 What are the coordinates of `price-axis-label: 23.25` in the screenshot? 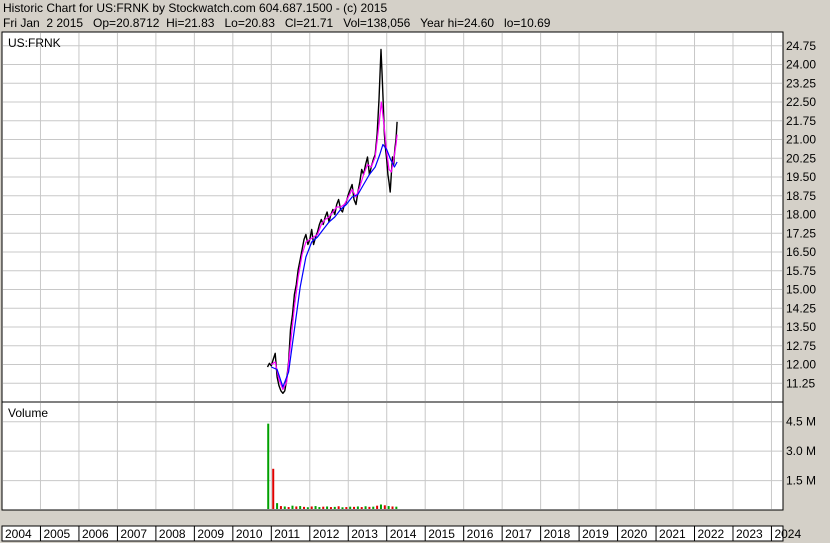 It's located at (801, 83).